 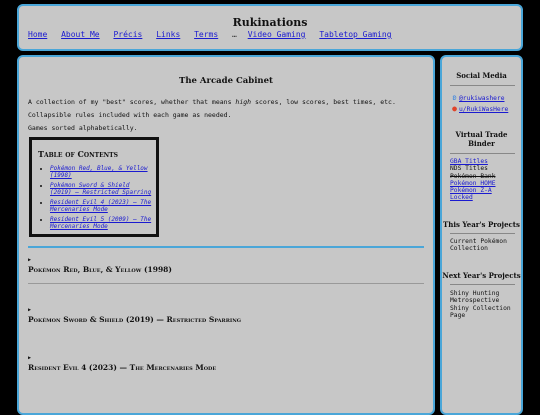 What do you see at coordinates (475, 293) in the screenshot?
I see `project-item: Shiny Hunting` at bounding box center [475, 293].